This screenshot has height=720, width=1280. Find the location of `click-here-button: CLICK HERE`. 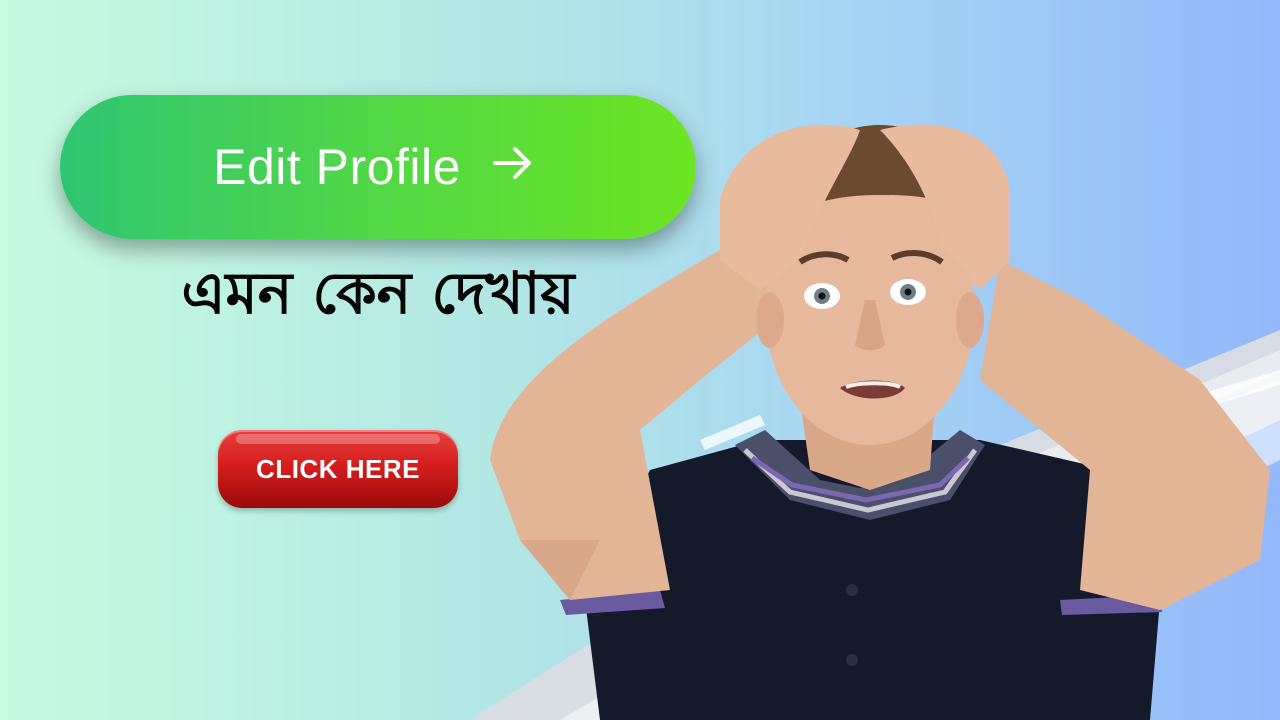

click-here-button: CLICK HERE is located at coordinates (338, 469).